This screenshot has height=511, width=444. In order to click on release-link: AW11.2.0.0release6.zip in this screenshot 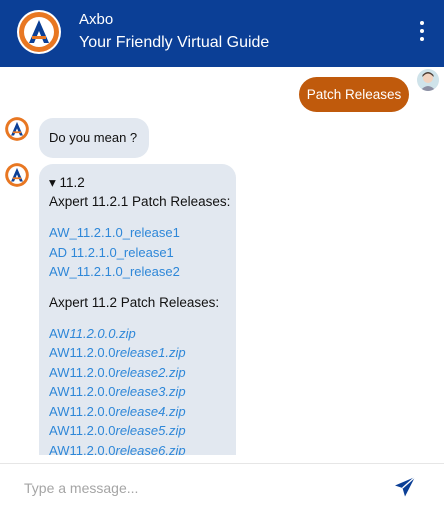, I will do `click(142, 448)`.